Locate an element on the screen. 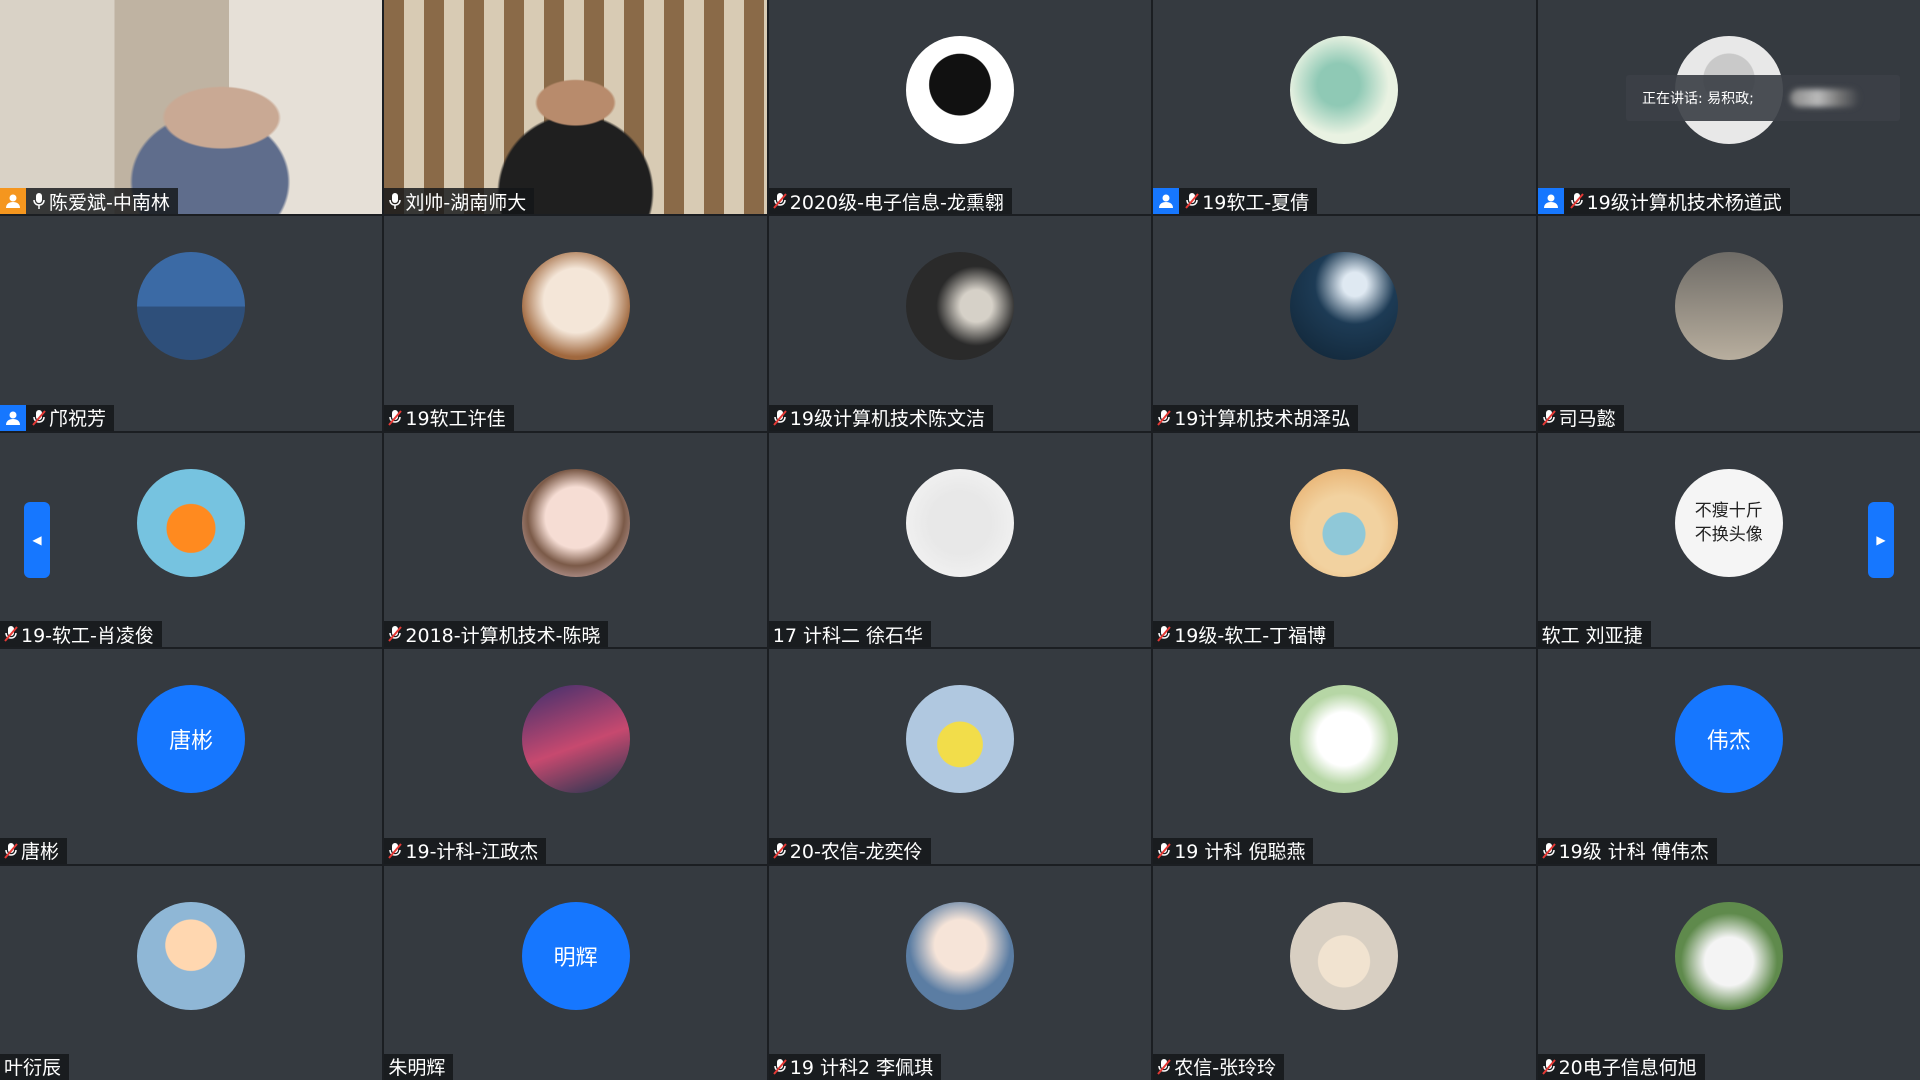 The height and width of the screenshot is (1080, 1920). participant-name: 19级 计科 傅伟杰 is located at coordinates (1633, 852).